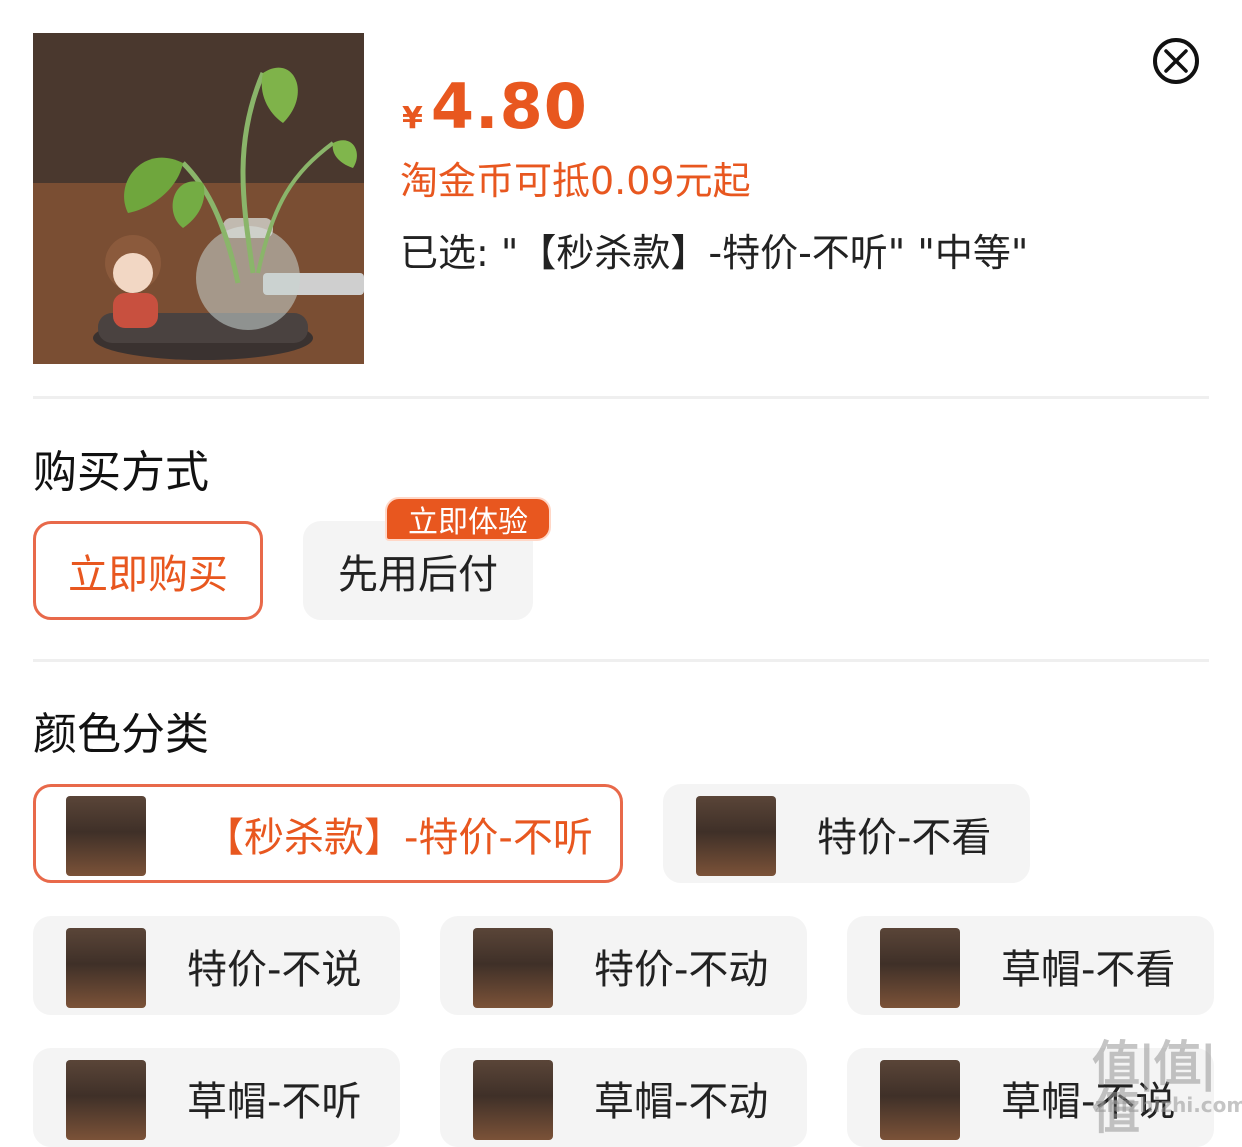 The height and width of the screenshot is (1147, 1242). I want to click on color-option-strawhat-not-move: 草帽-不动, so click(623, 1097).